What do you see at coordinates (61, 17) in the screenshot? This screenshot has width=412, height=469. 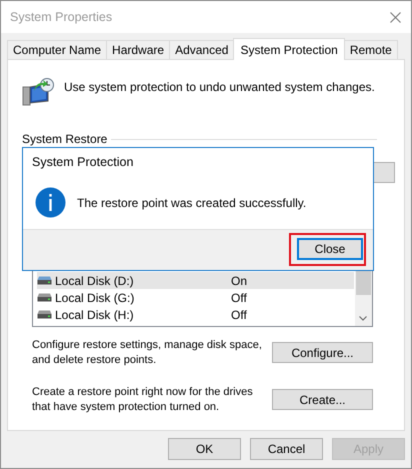 I see `window-title: System Properties` at bounding box center [61, 17].